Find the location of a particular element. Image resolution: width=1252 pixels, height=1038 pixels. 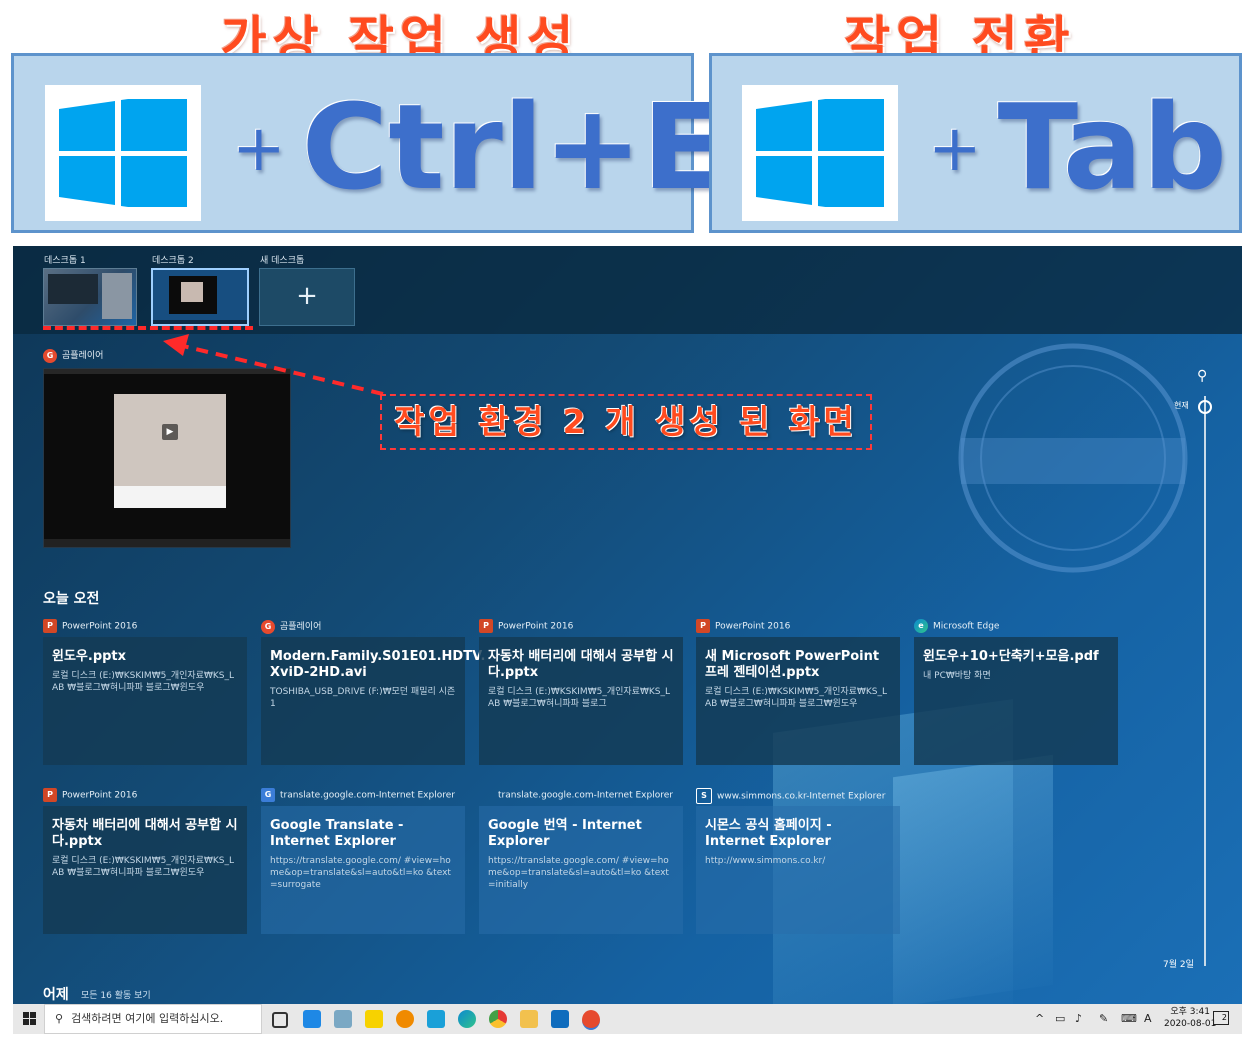

card-app-label: Gtranslate.google.com-Internet Explorer is located at coordinates (358, 795).